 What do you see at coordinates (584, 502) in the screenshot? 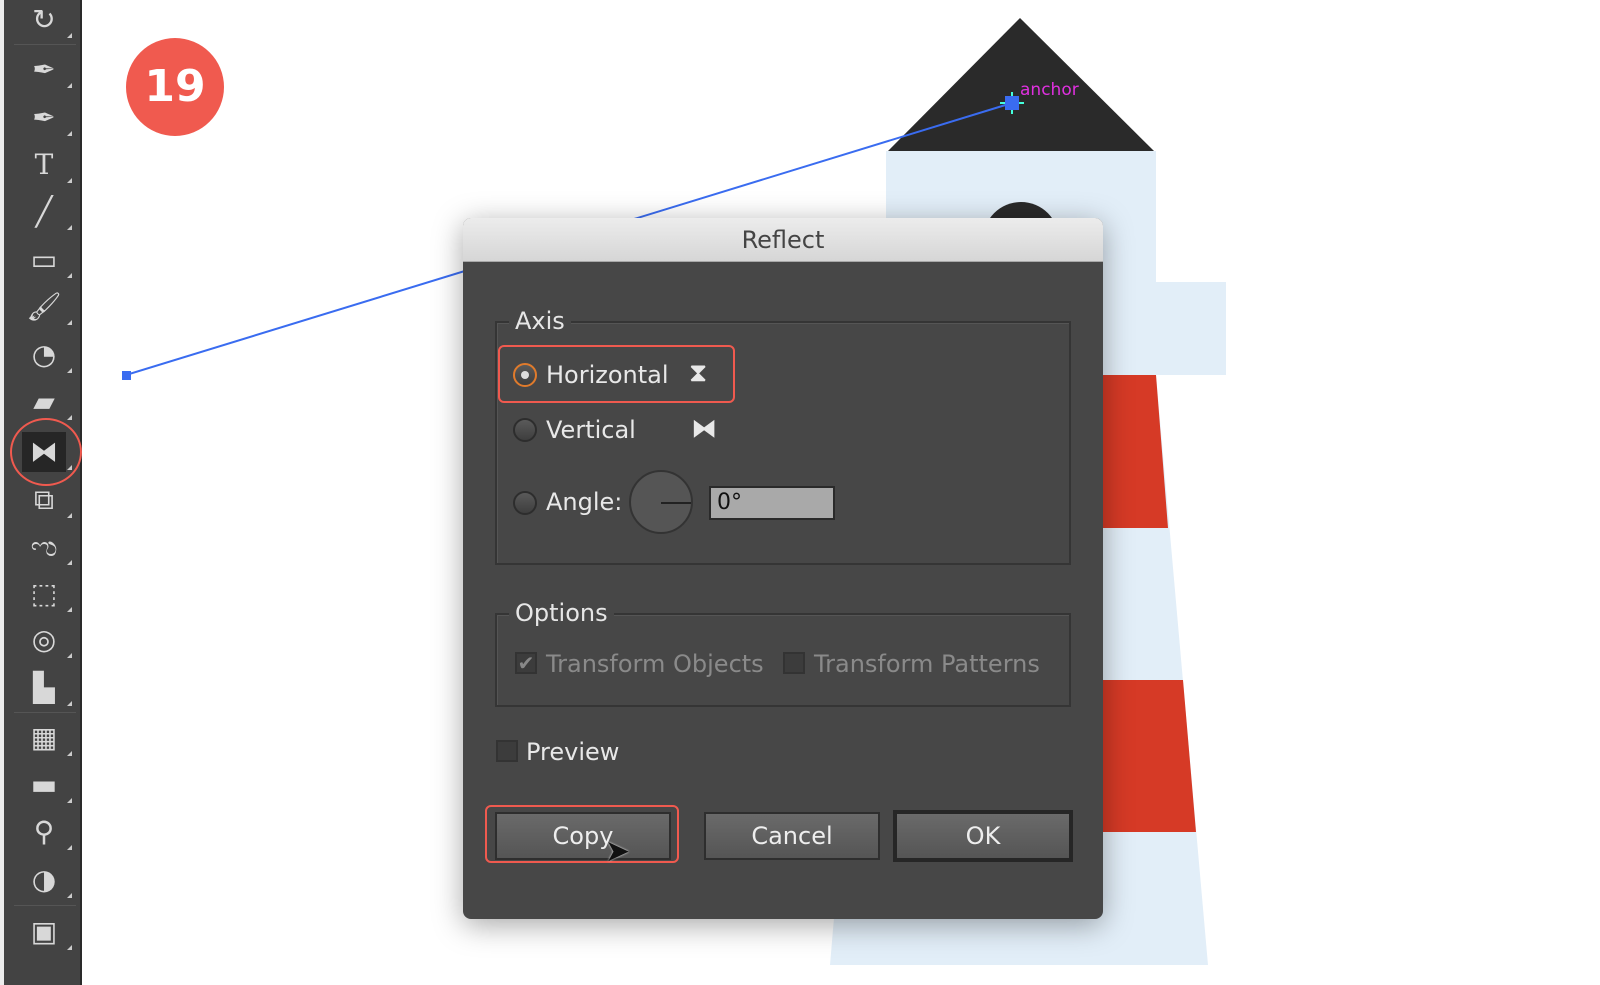
I see `angle-label: Angle:` at bounding box center [584, 502].